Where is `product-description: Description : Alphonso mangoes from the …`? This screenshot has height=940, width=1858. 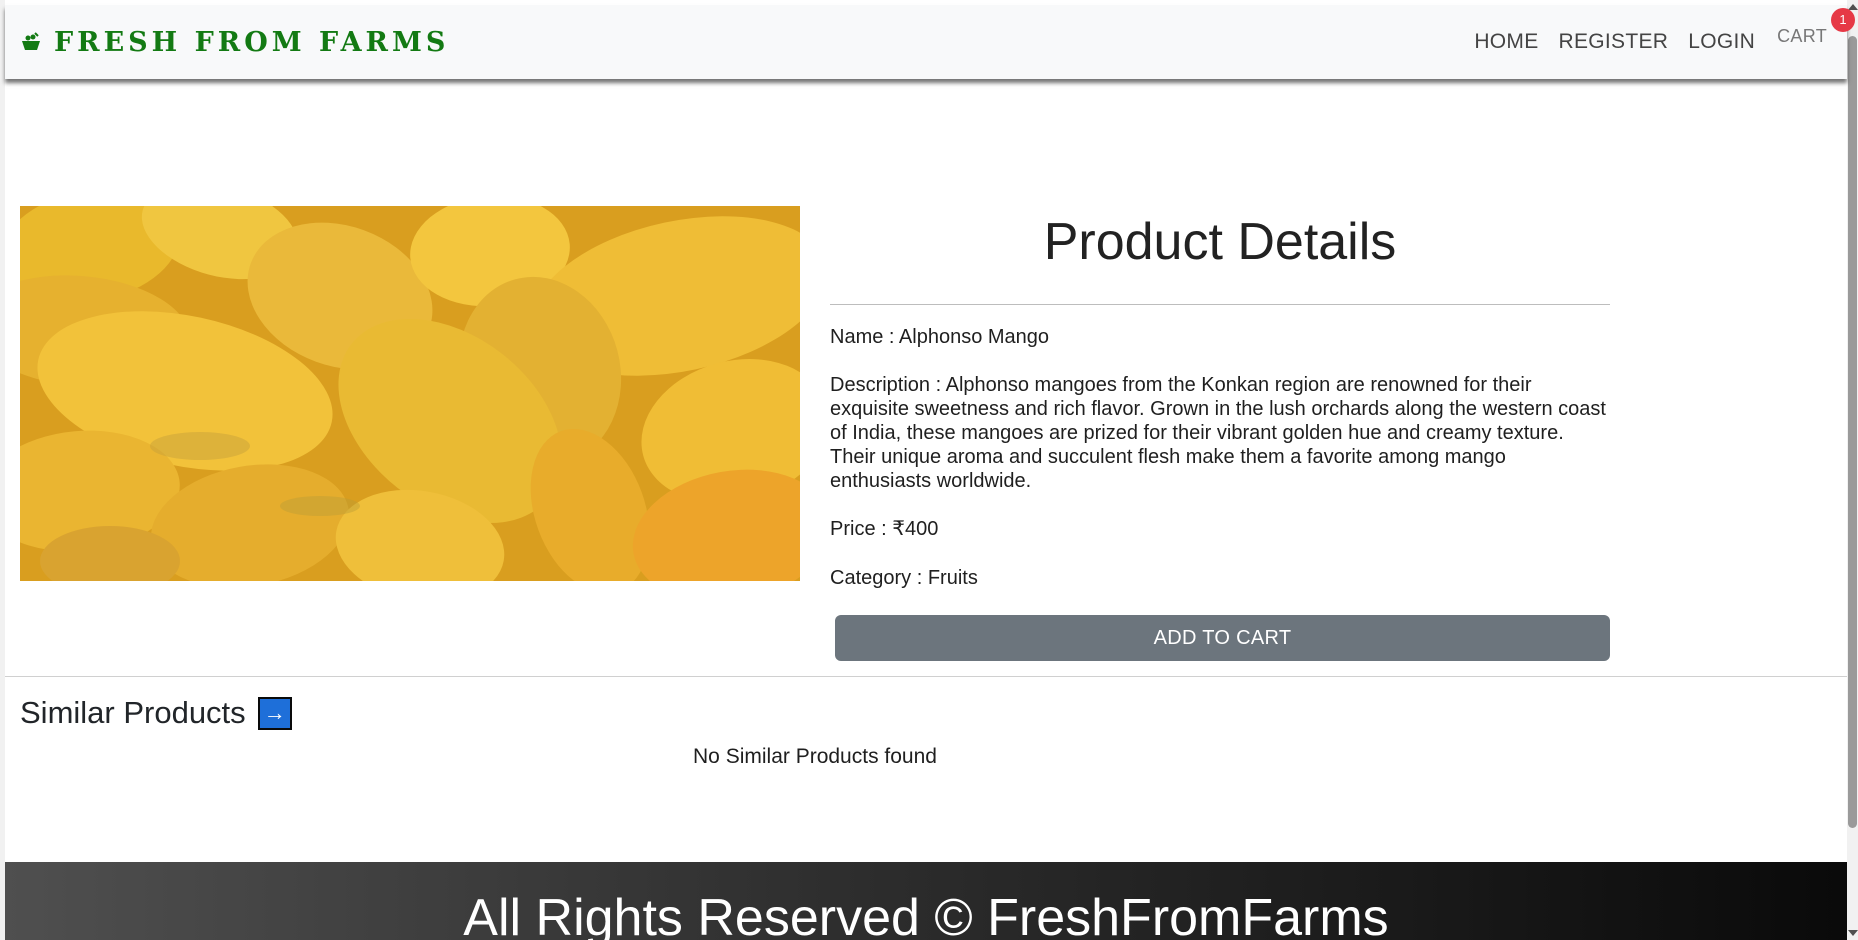
product-description: Description : Alphonso mangoes from the … is located at coordinates (1218, 433).